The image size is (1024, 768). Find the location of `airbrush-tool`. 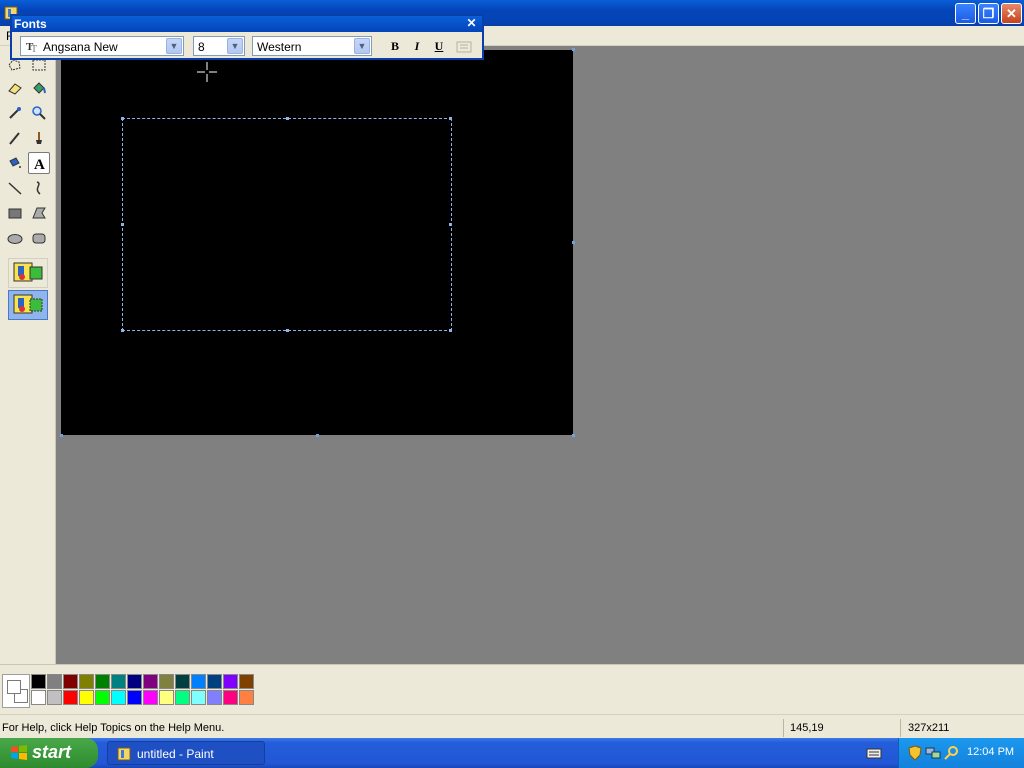

airbrush-tool is located at coordinates (15, 163).